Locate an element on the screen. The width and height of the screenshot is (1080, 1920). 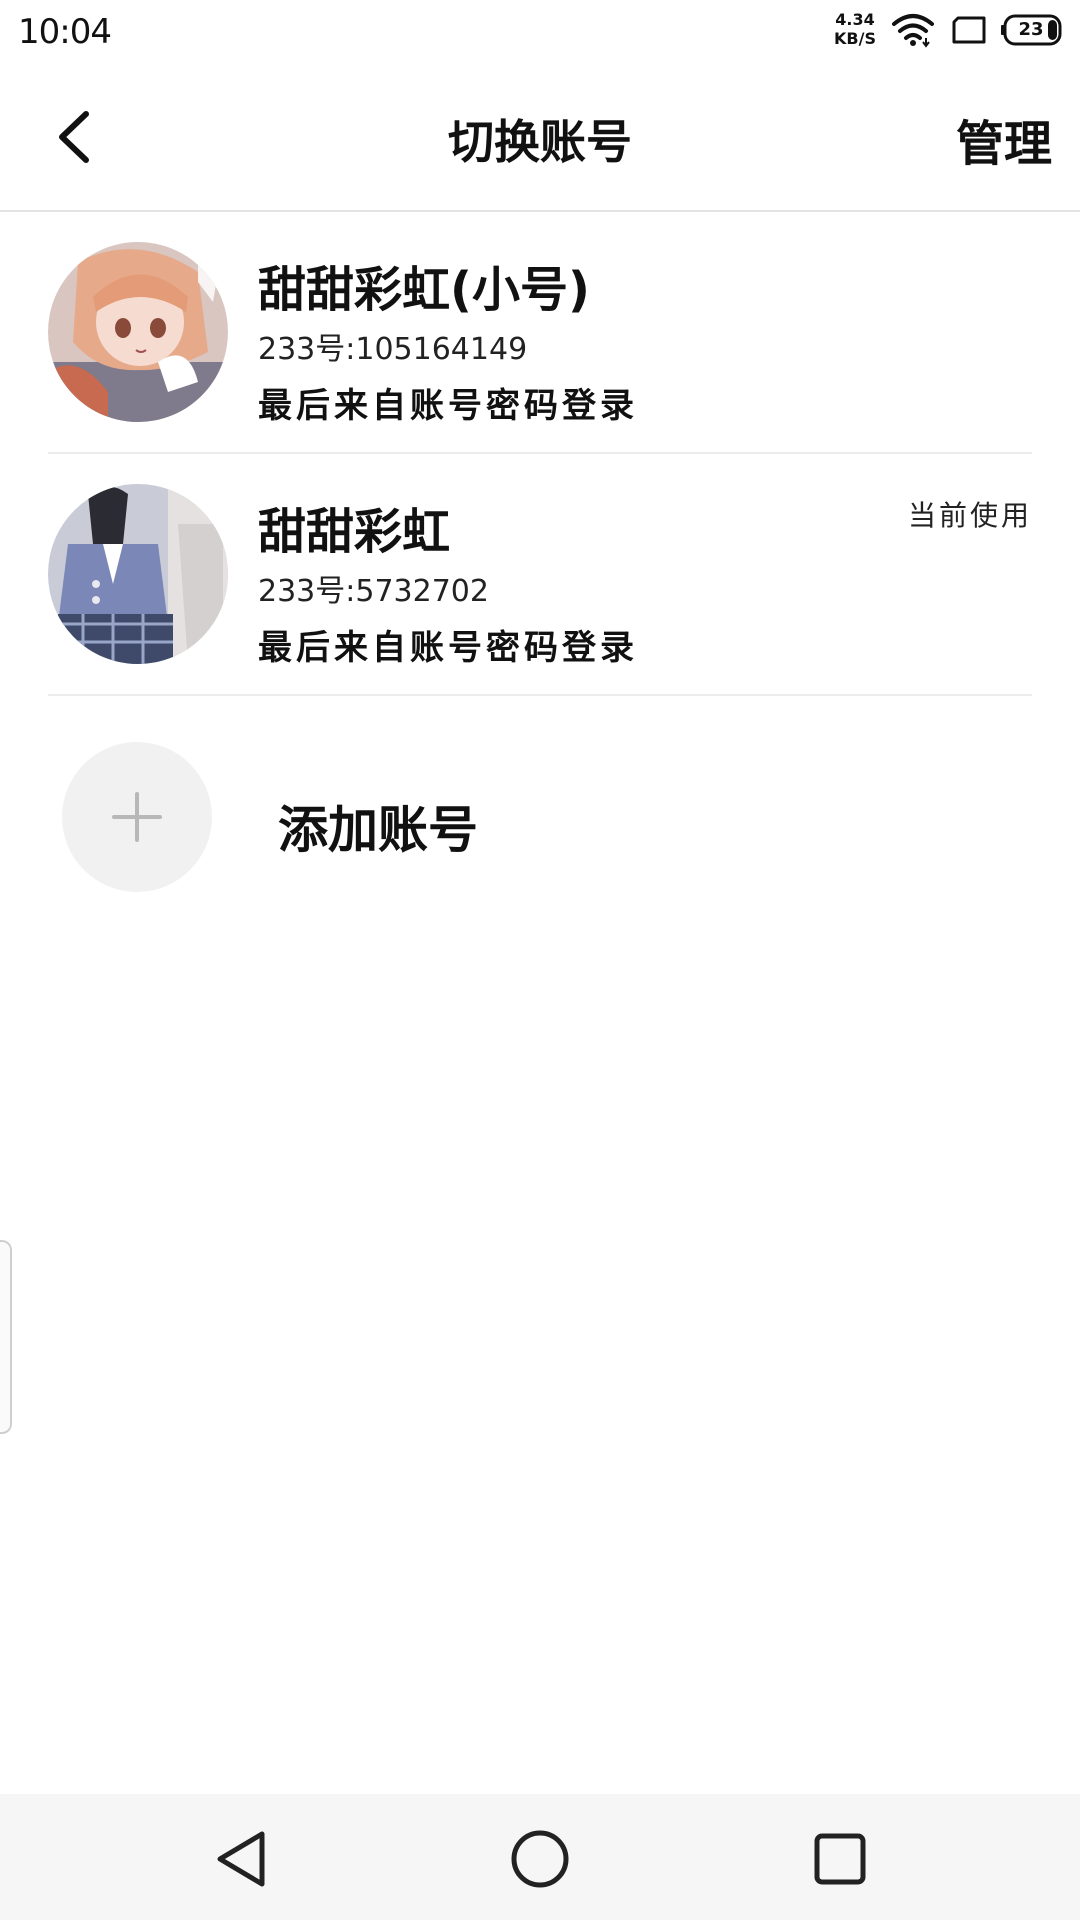
uniform-avatar-image is located at coordinates (138, 574).